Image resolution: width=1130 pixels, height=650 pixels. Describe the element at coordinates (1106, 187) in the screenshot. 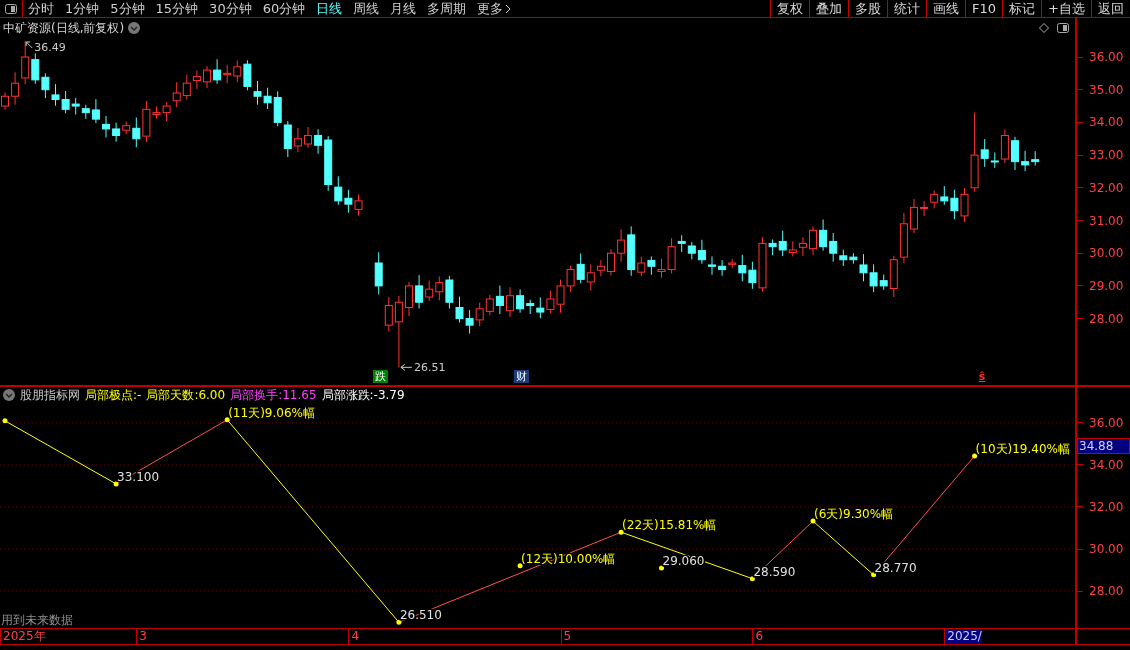

I see `price-axis-label: 32.00` at that location.